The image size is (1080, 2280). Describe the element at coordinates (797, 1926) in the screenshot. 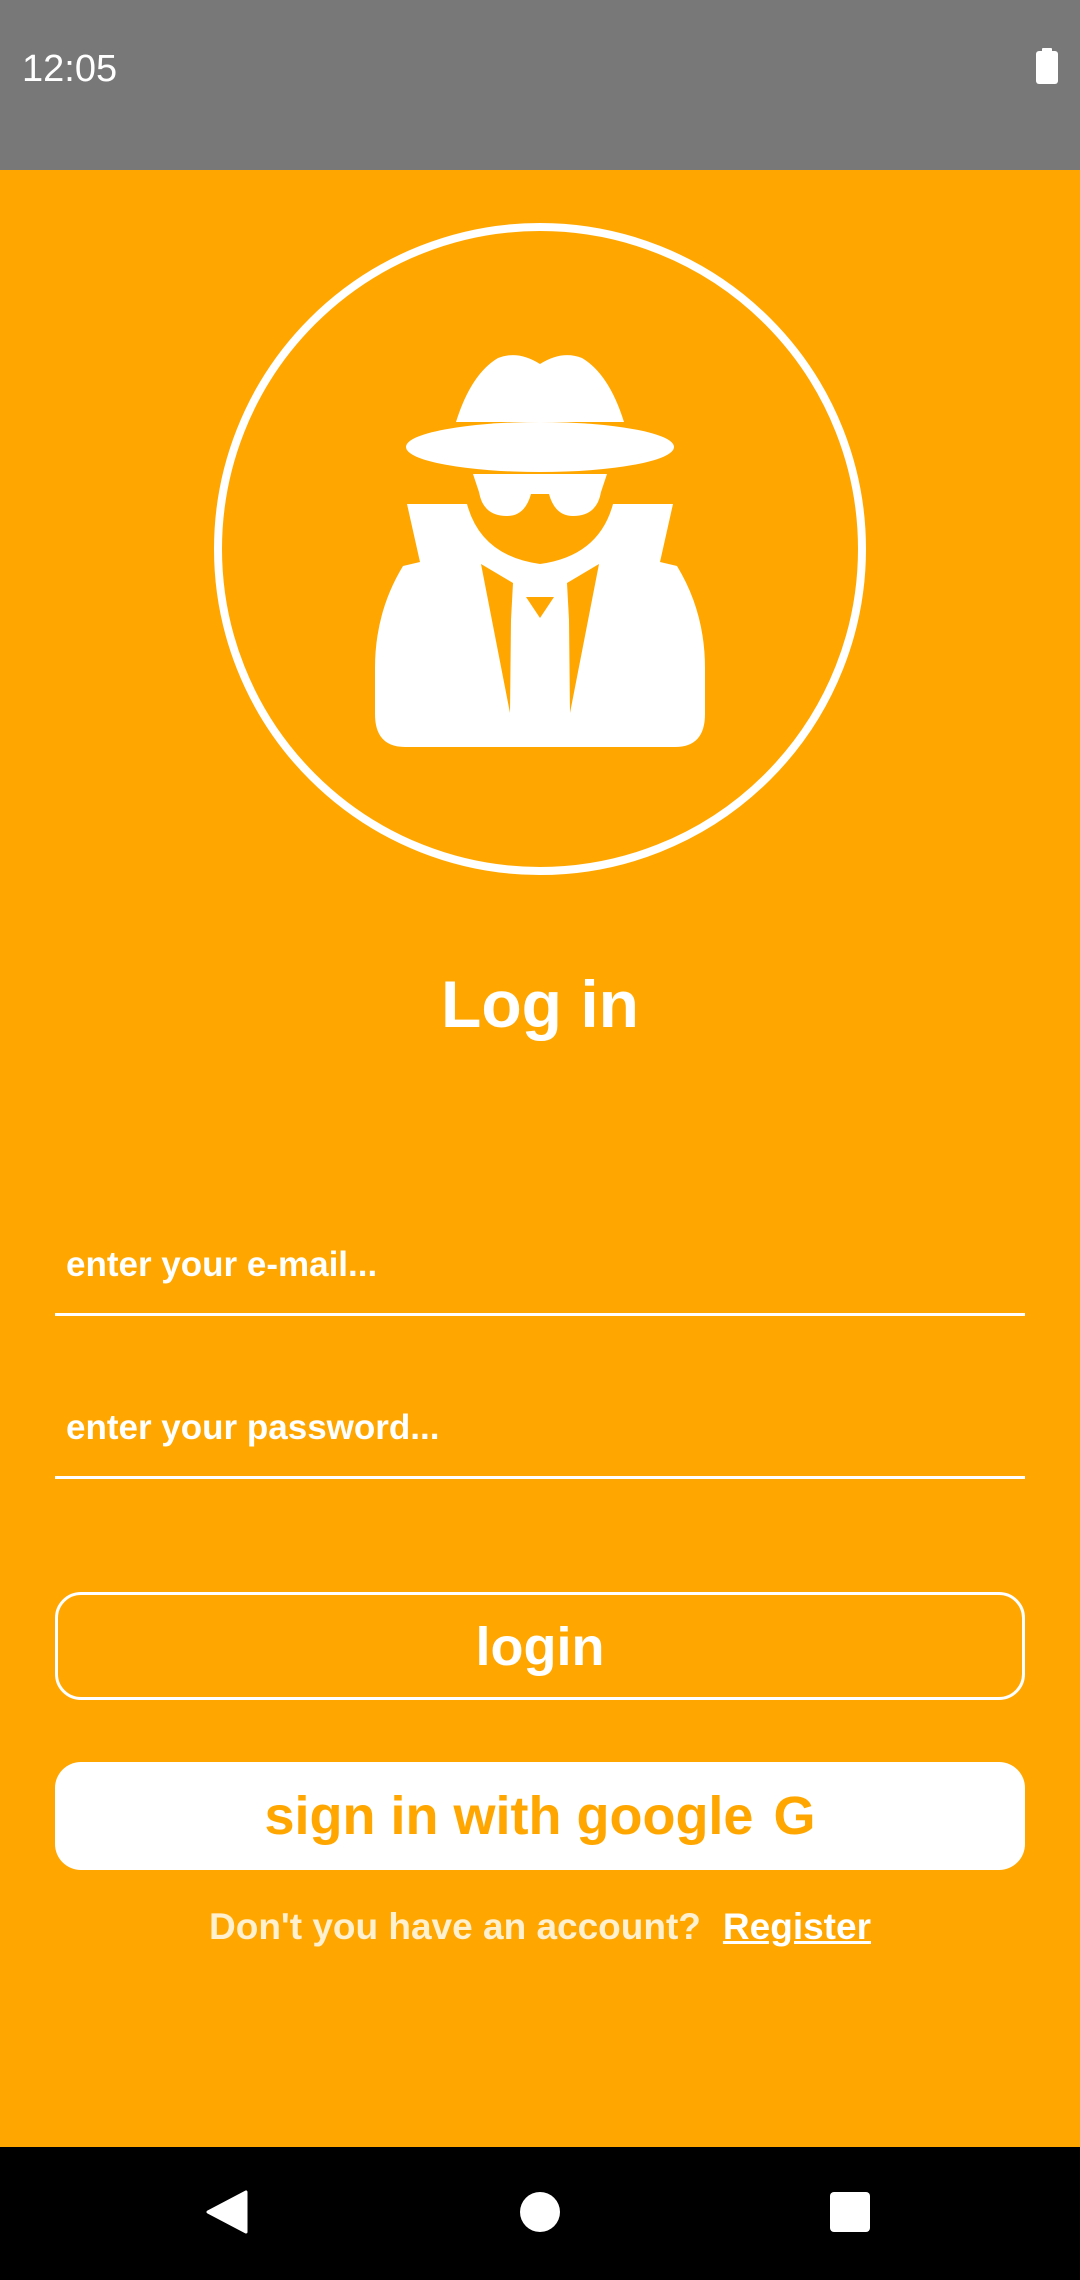

I see `register-link: Register` at that location.